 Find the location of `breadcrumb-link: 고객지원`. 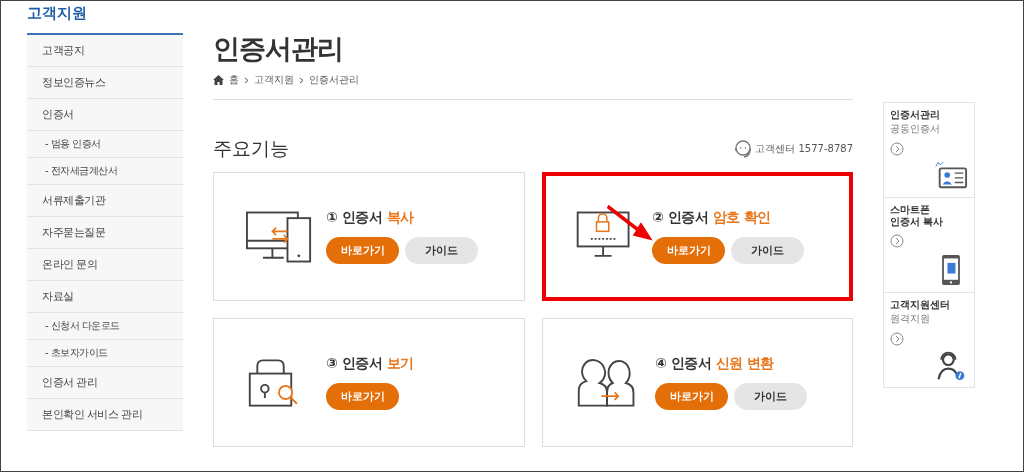

breadcrumb-link: 고객지원 is located at coordinates (274, 80).